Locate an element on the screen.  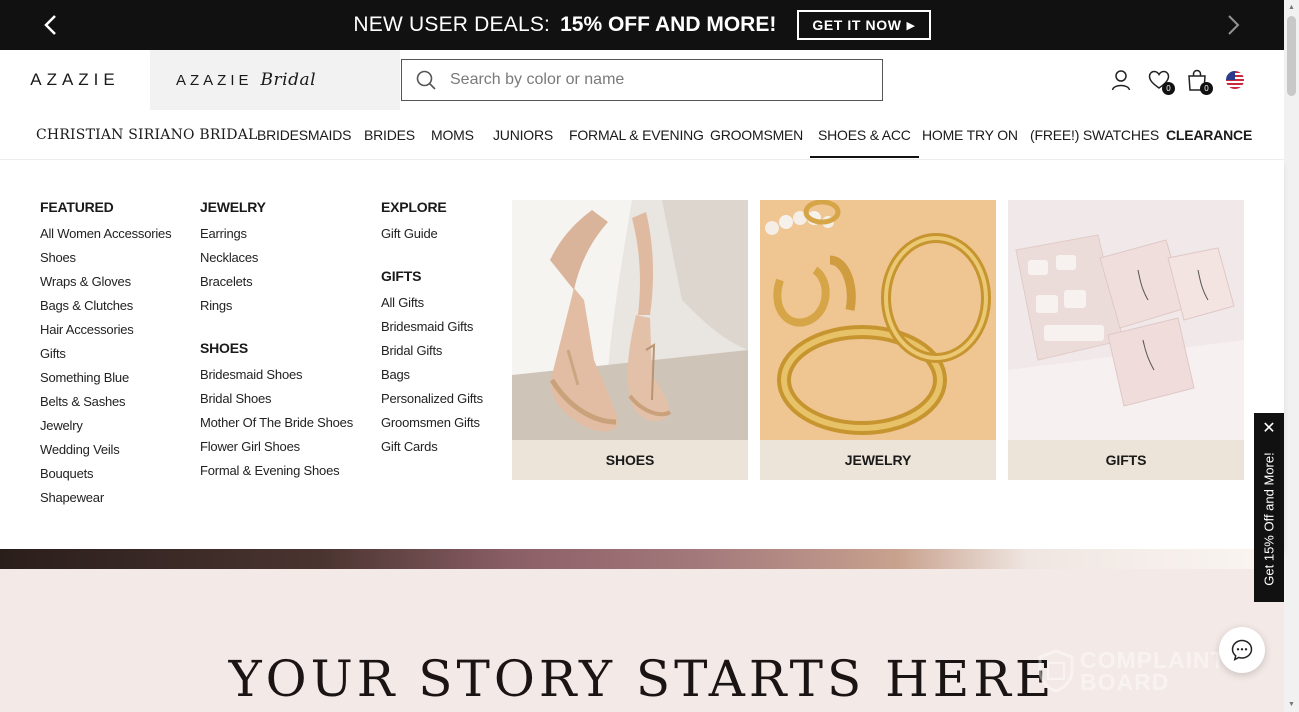
menu-link: Gifts is located at coordinates (105, 354).